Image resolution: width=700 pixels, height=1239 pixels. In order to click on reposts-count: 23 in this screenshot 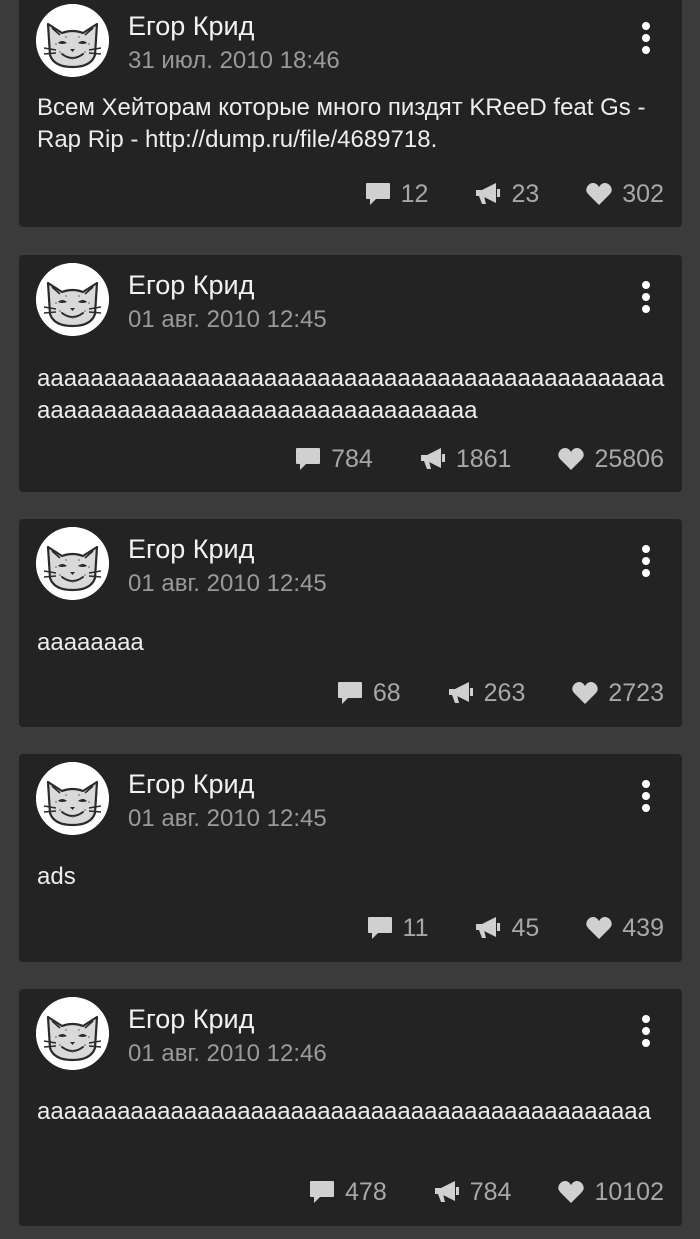, I will do `click(525, 194)`.